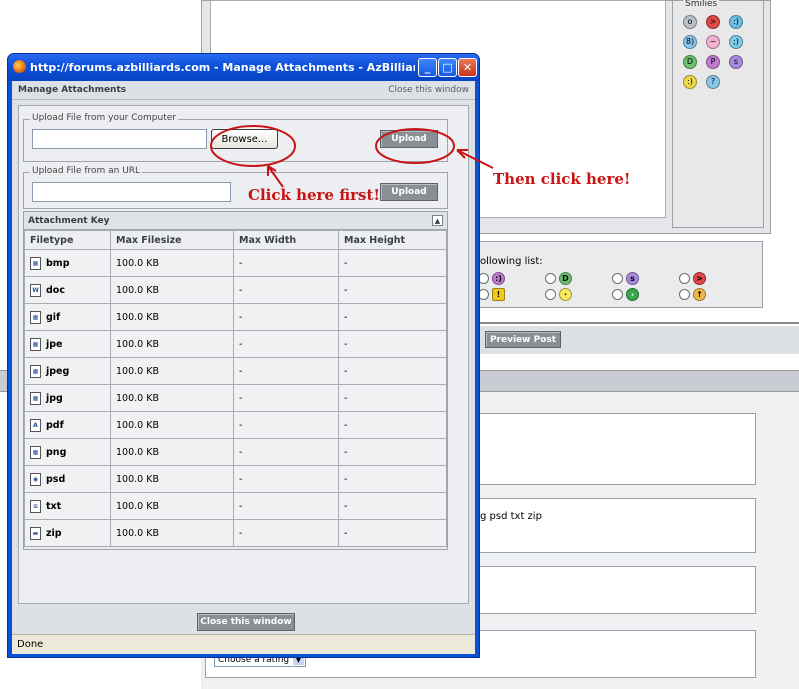 This screenshot has height=689, width=799. I want to click on happy-smiley-icon: :), so click(690, 82).